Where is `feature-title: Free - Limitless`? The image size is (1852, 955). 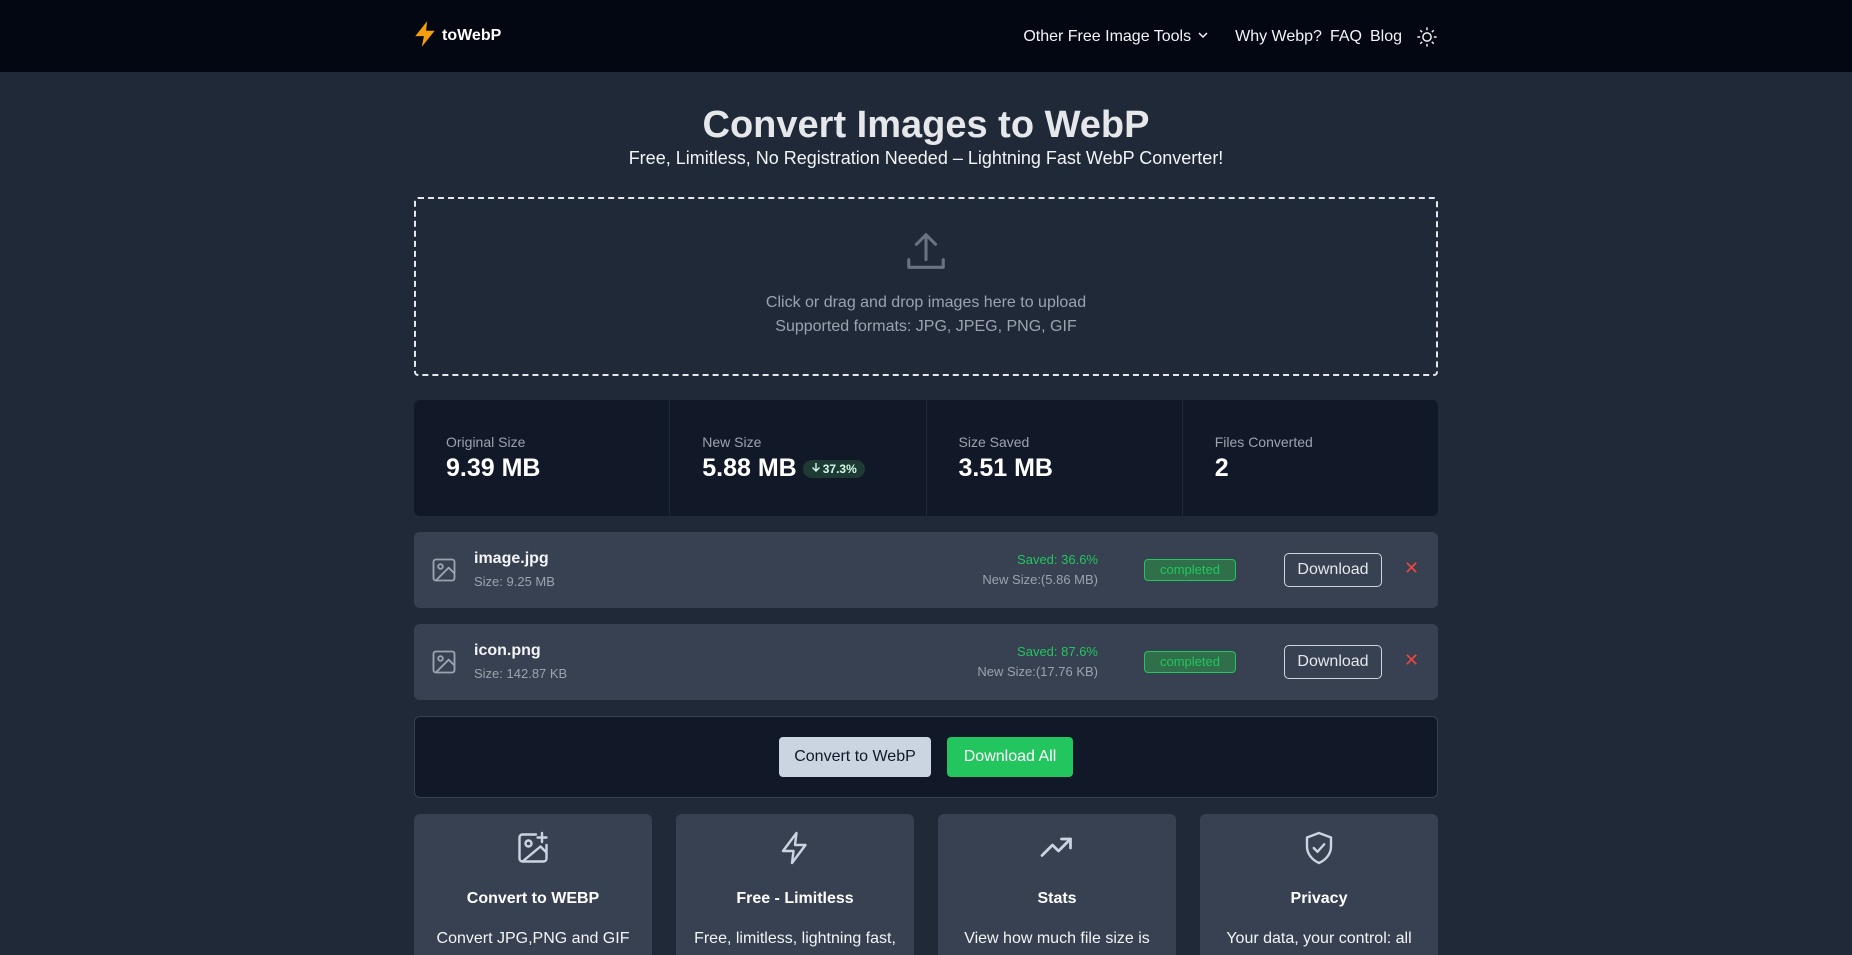
feature-title: Free - Limitless is located at coordinates (795, 898).